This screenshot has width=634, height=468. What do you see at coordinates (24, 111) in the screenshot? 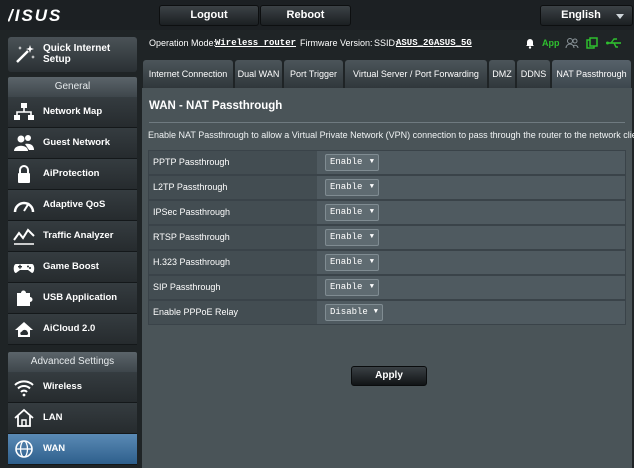
I see `network-map-icon` at bounding box center [24, 111].